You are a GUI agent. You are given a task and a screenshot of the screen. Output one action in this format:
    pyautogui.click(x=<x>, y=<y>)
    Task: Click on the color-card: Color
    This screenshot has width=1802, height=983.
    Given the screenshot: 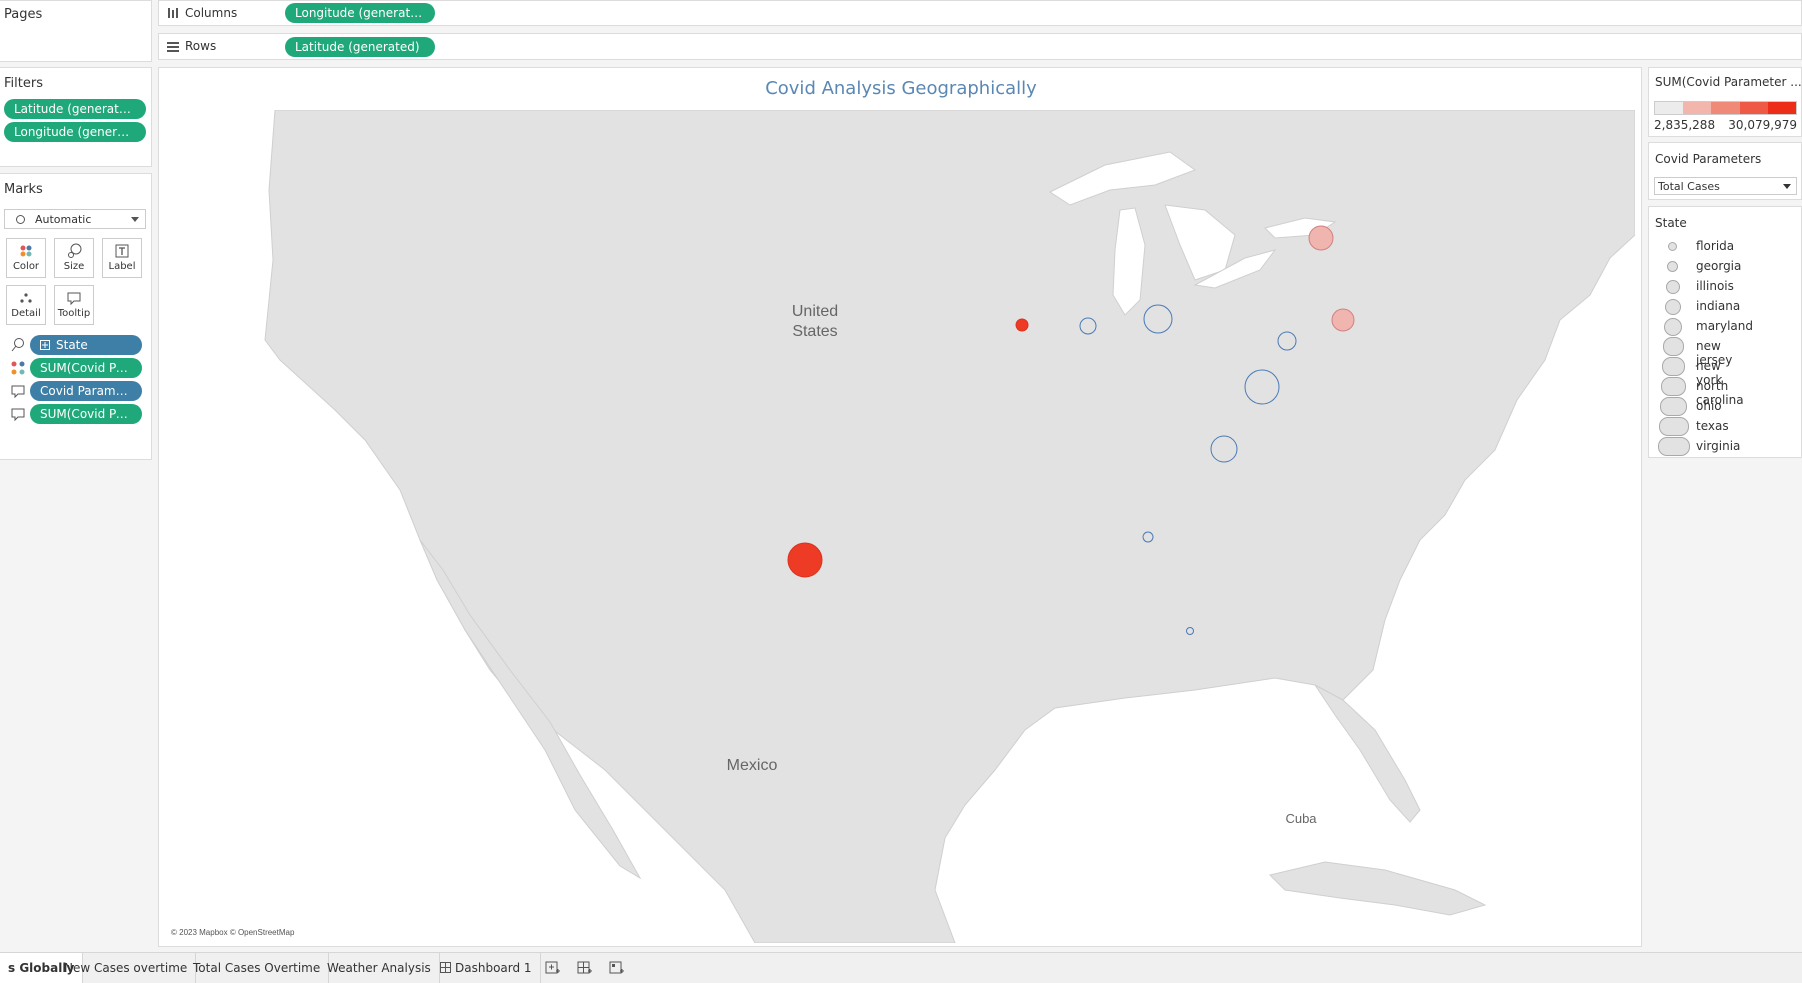 What is the action you would take?
    pyautogui.click(x=26, y=258)
    